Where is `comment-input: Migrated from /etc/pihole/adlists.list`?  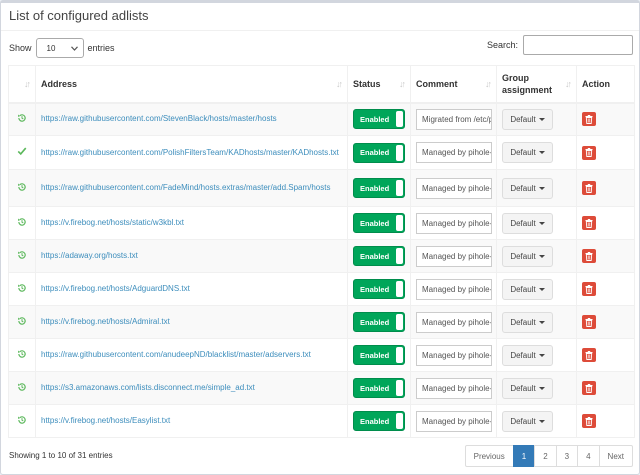 comment-input: Migrated from /etc/pihole/adlists.list is located at coordinates (454, 119).